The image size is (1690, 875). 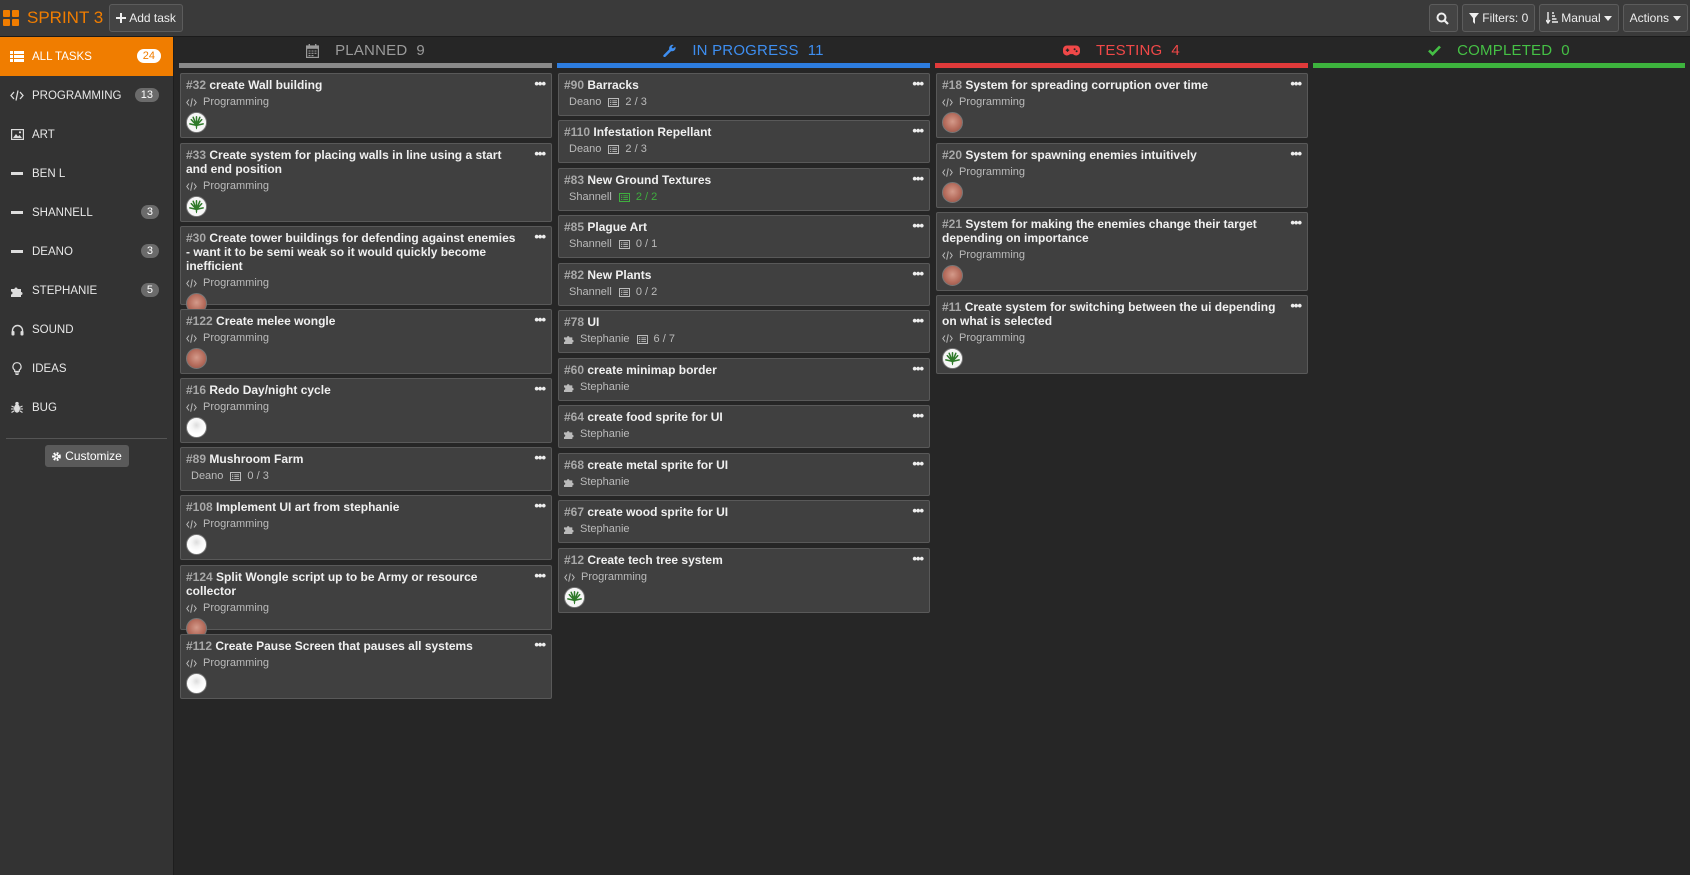 I want to click on checklist-progress: 0 / 3, so click(x=249, y=476).